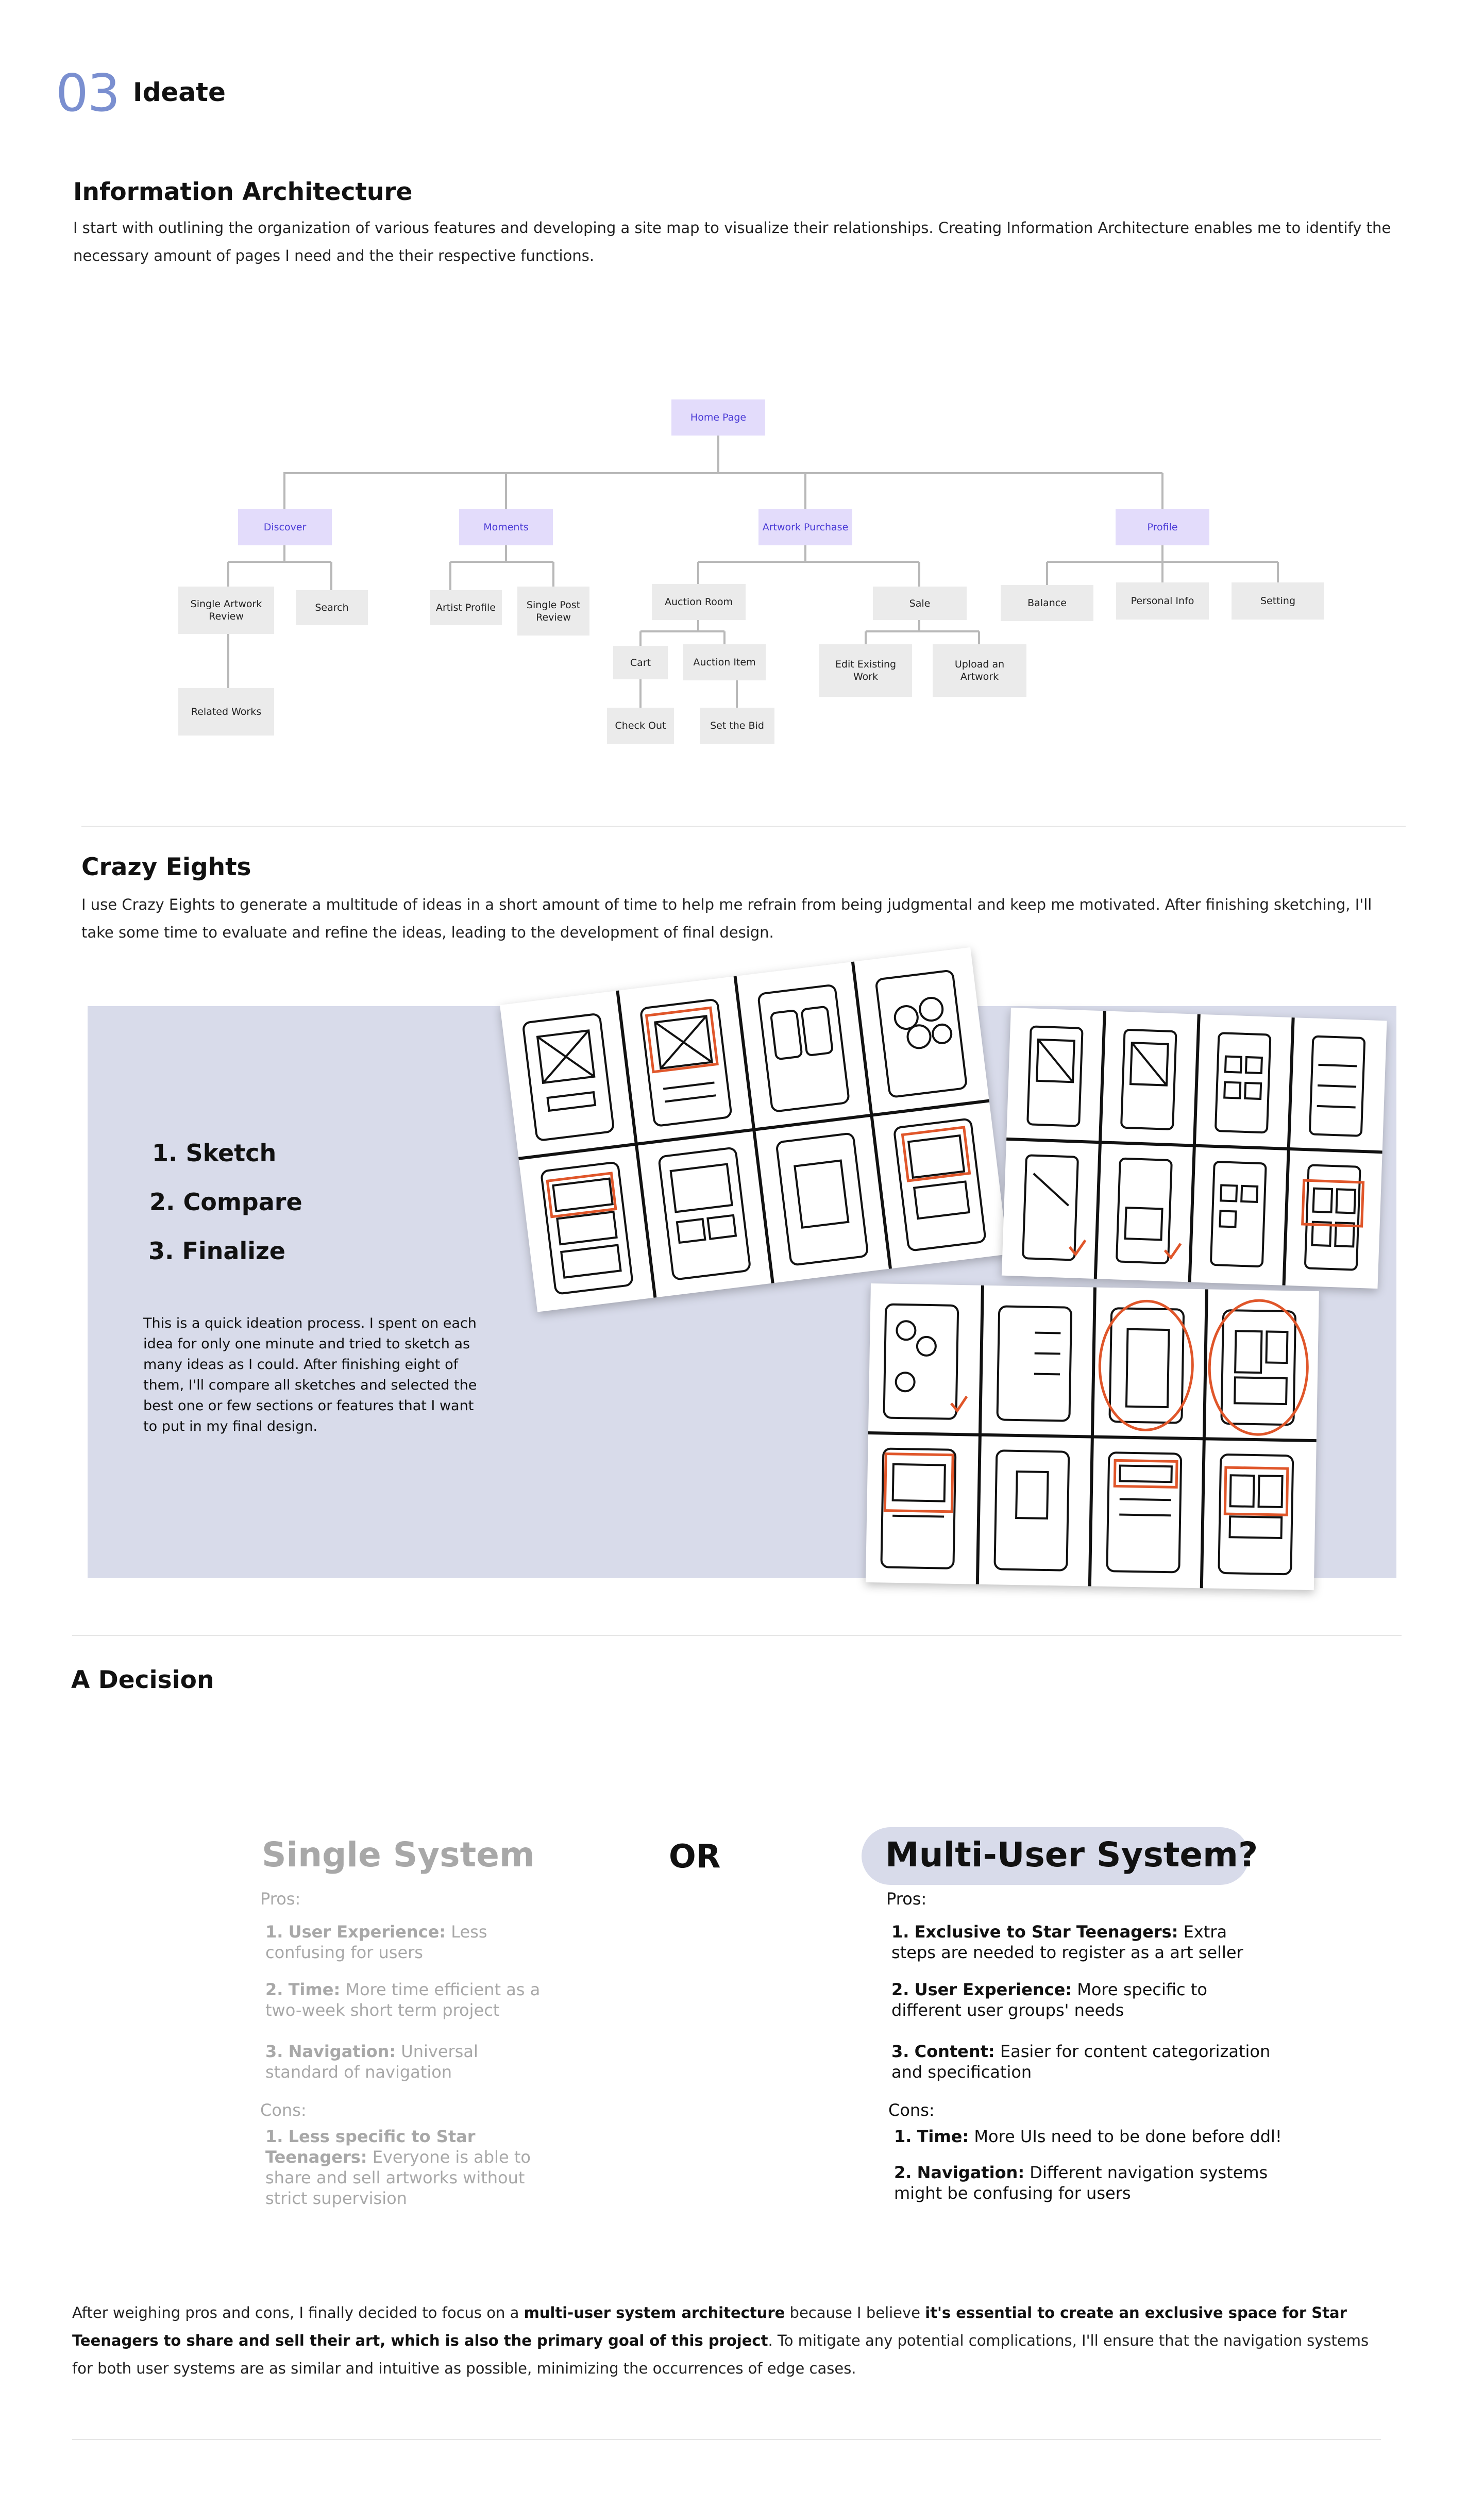 This screenshot has height=2506, width=1484. Describe the element at coordinates (506, 527) in the screenshot. I see `sitemap-node-moments: Moments` at that location.